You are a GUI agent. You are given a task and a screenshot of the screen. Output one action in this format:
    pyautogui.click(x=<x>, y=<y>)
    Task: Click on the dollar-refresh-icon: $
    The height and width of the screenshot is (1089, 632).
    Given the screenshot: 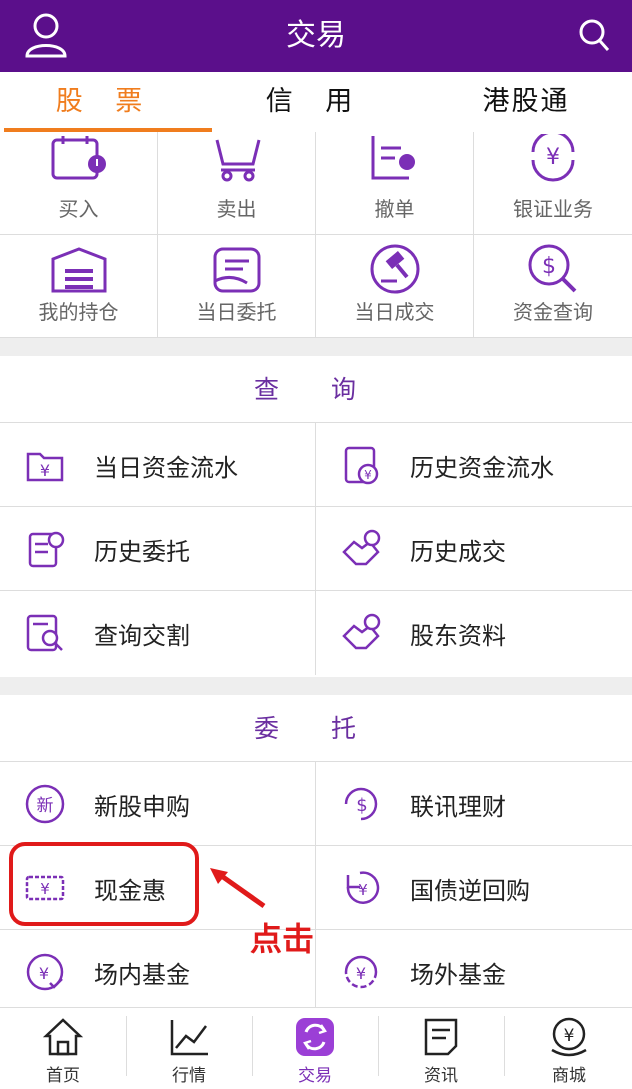 What is the action you would take?
    pyautogui.click(x=361, y=804)
    